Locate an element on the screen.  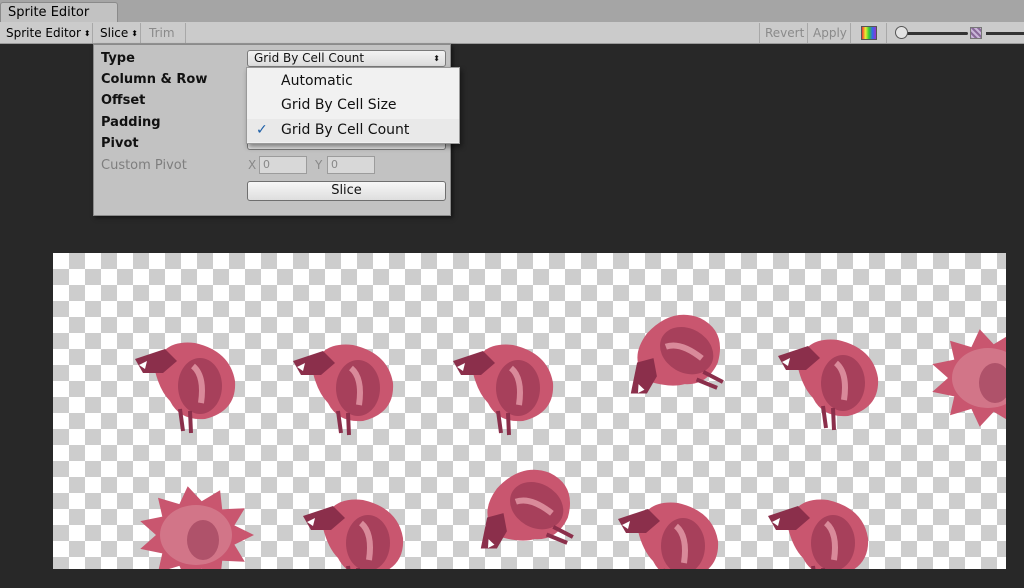
pivot-label: Pivot is located at coordinates (120, 143).